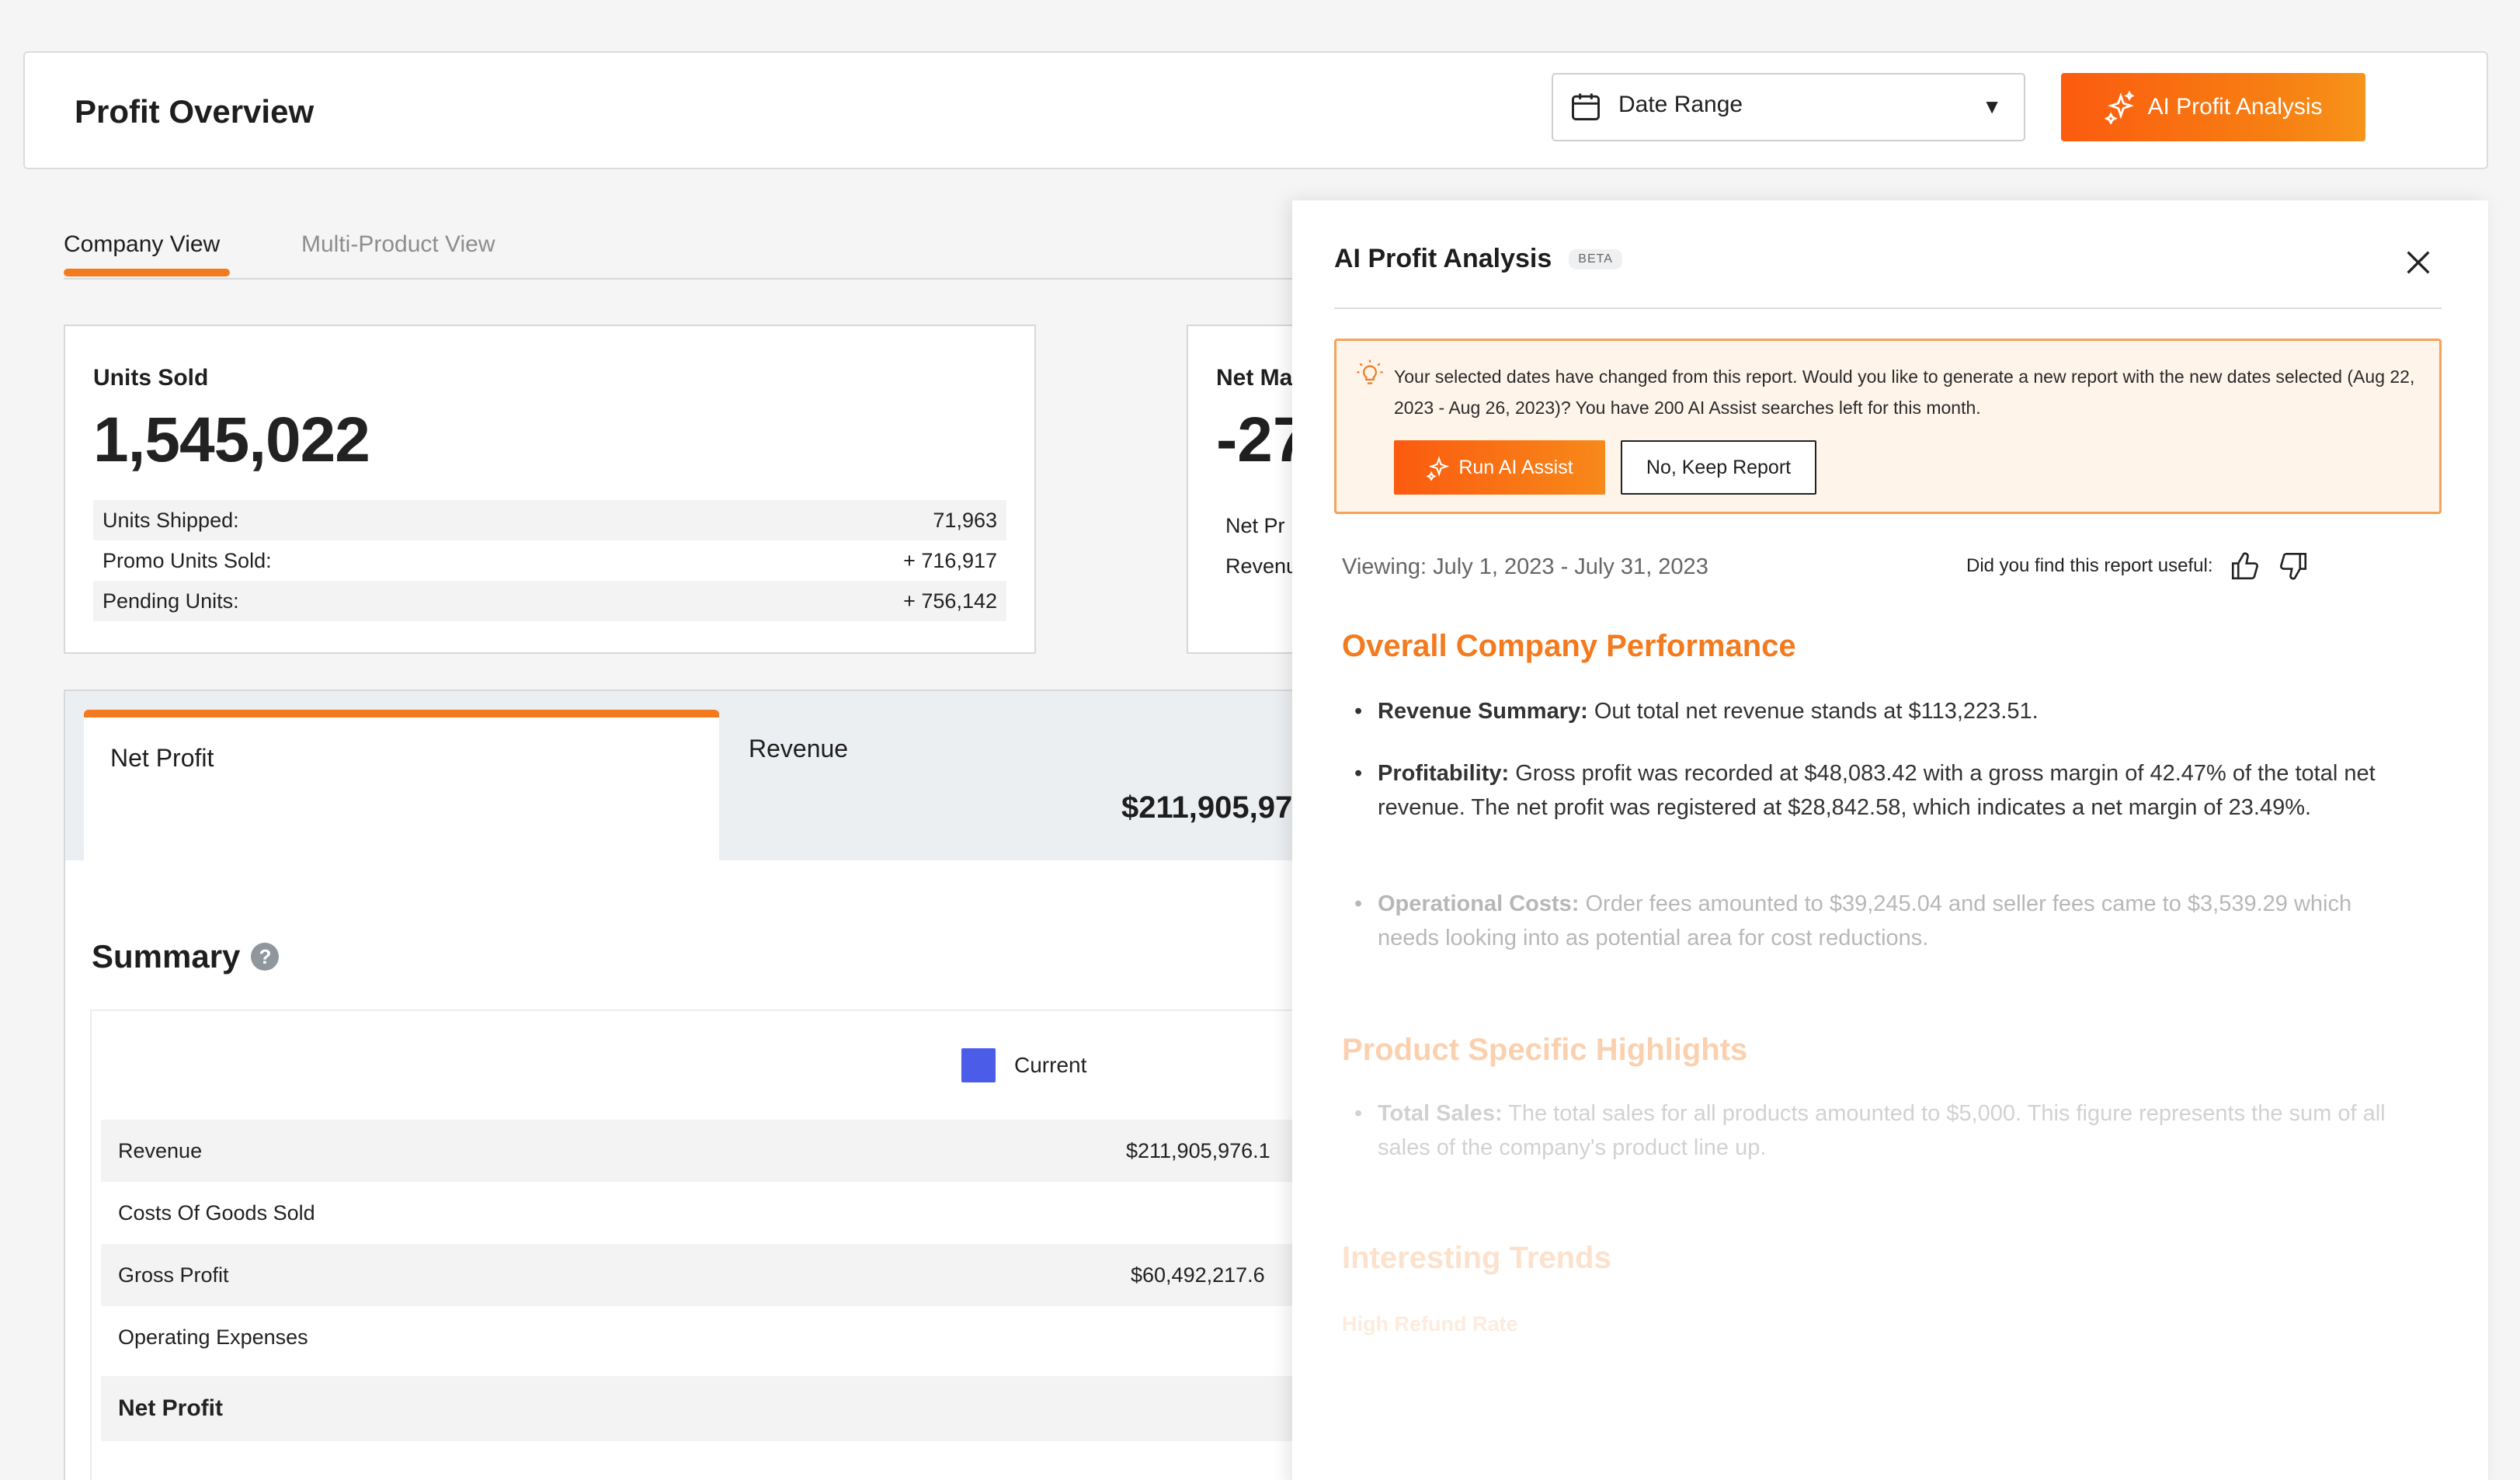 This screenshot has height=1480, width=2520. What do you see at coordinates (1483, 711) in the screenshot?
I see `bullet-label: Revenue Summary:` at bounding box center [1483, 711].